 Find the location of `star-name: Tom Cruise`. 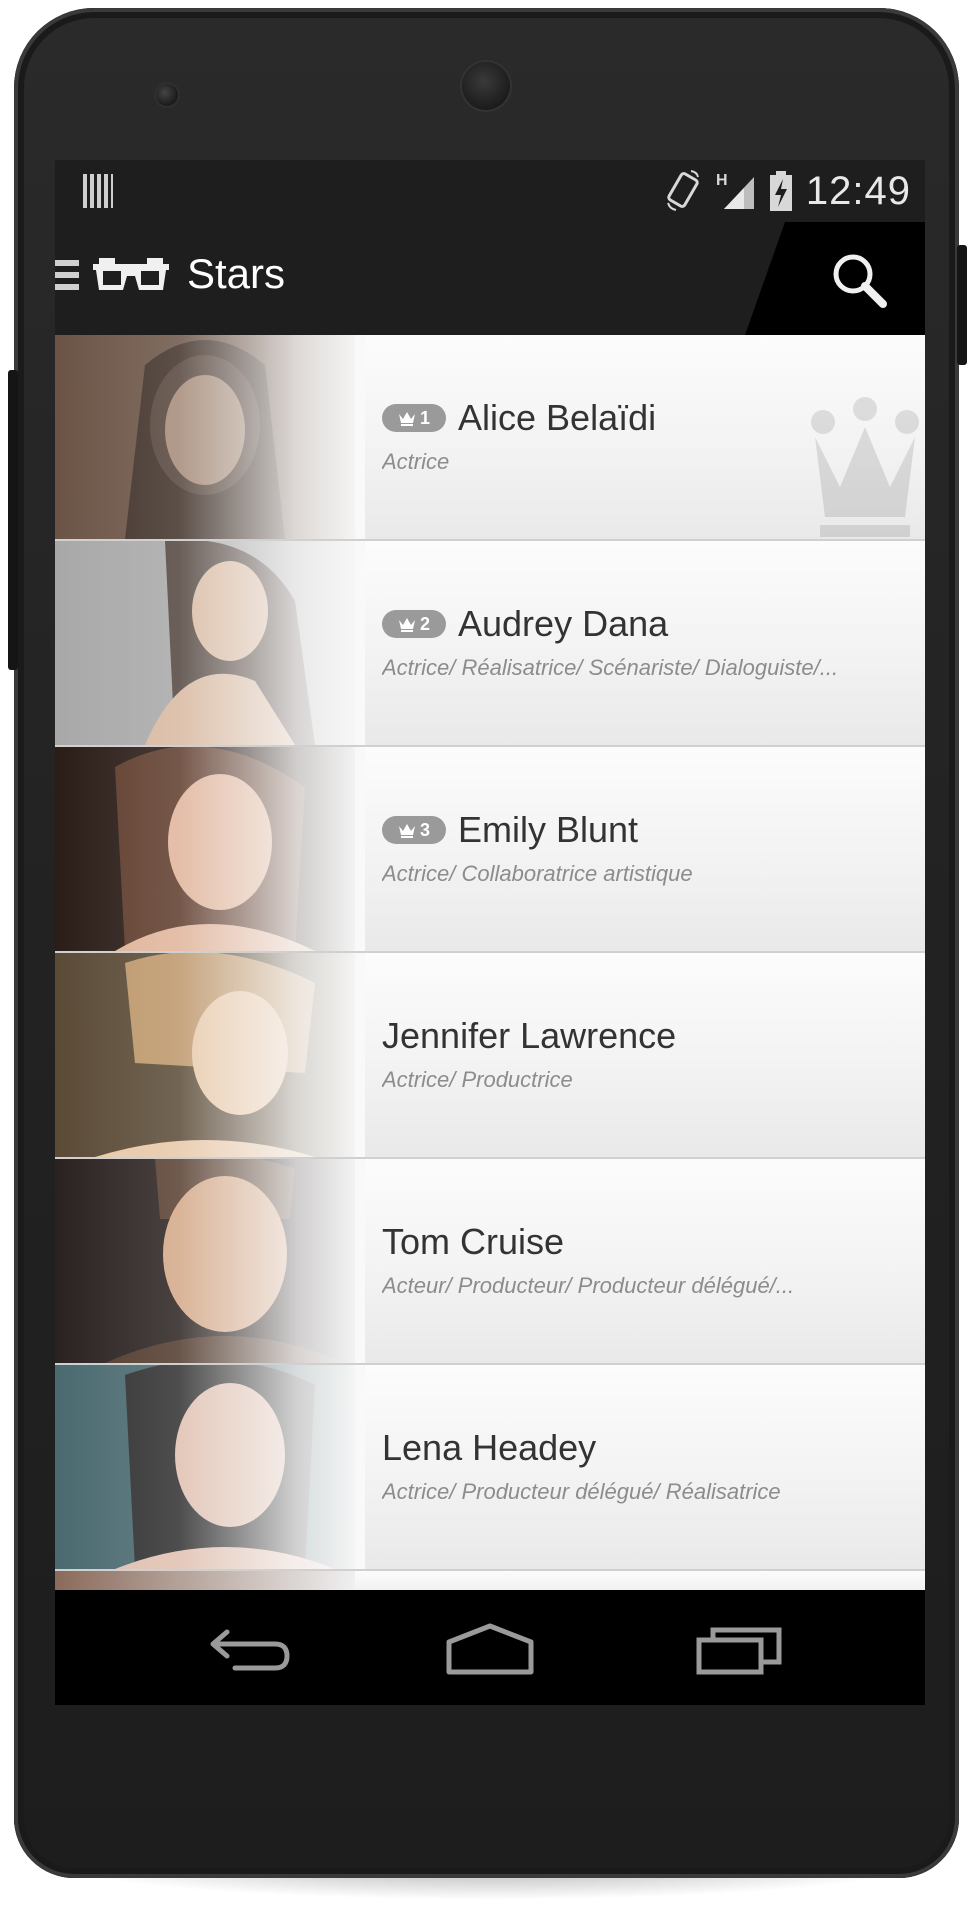

star-name: Tom Cruise is located at coordinates (473, 1241).